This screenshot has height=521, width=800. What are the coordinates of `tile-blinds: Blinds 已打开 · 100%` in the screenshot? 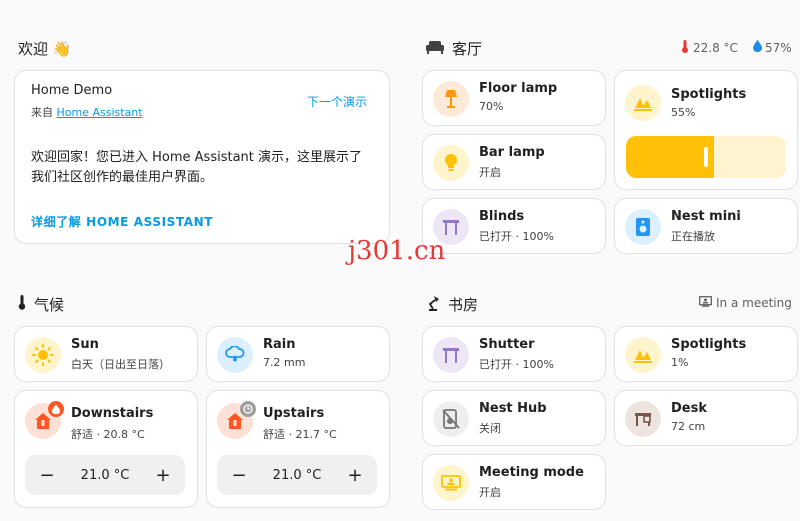 It's located at (514, 226).